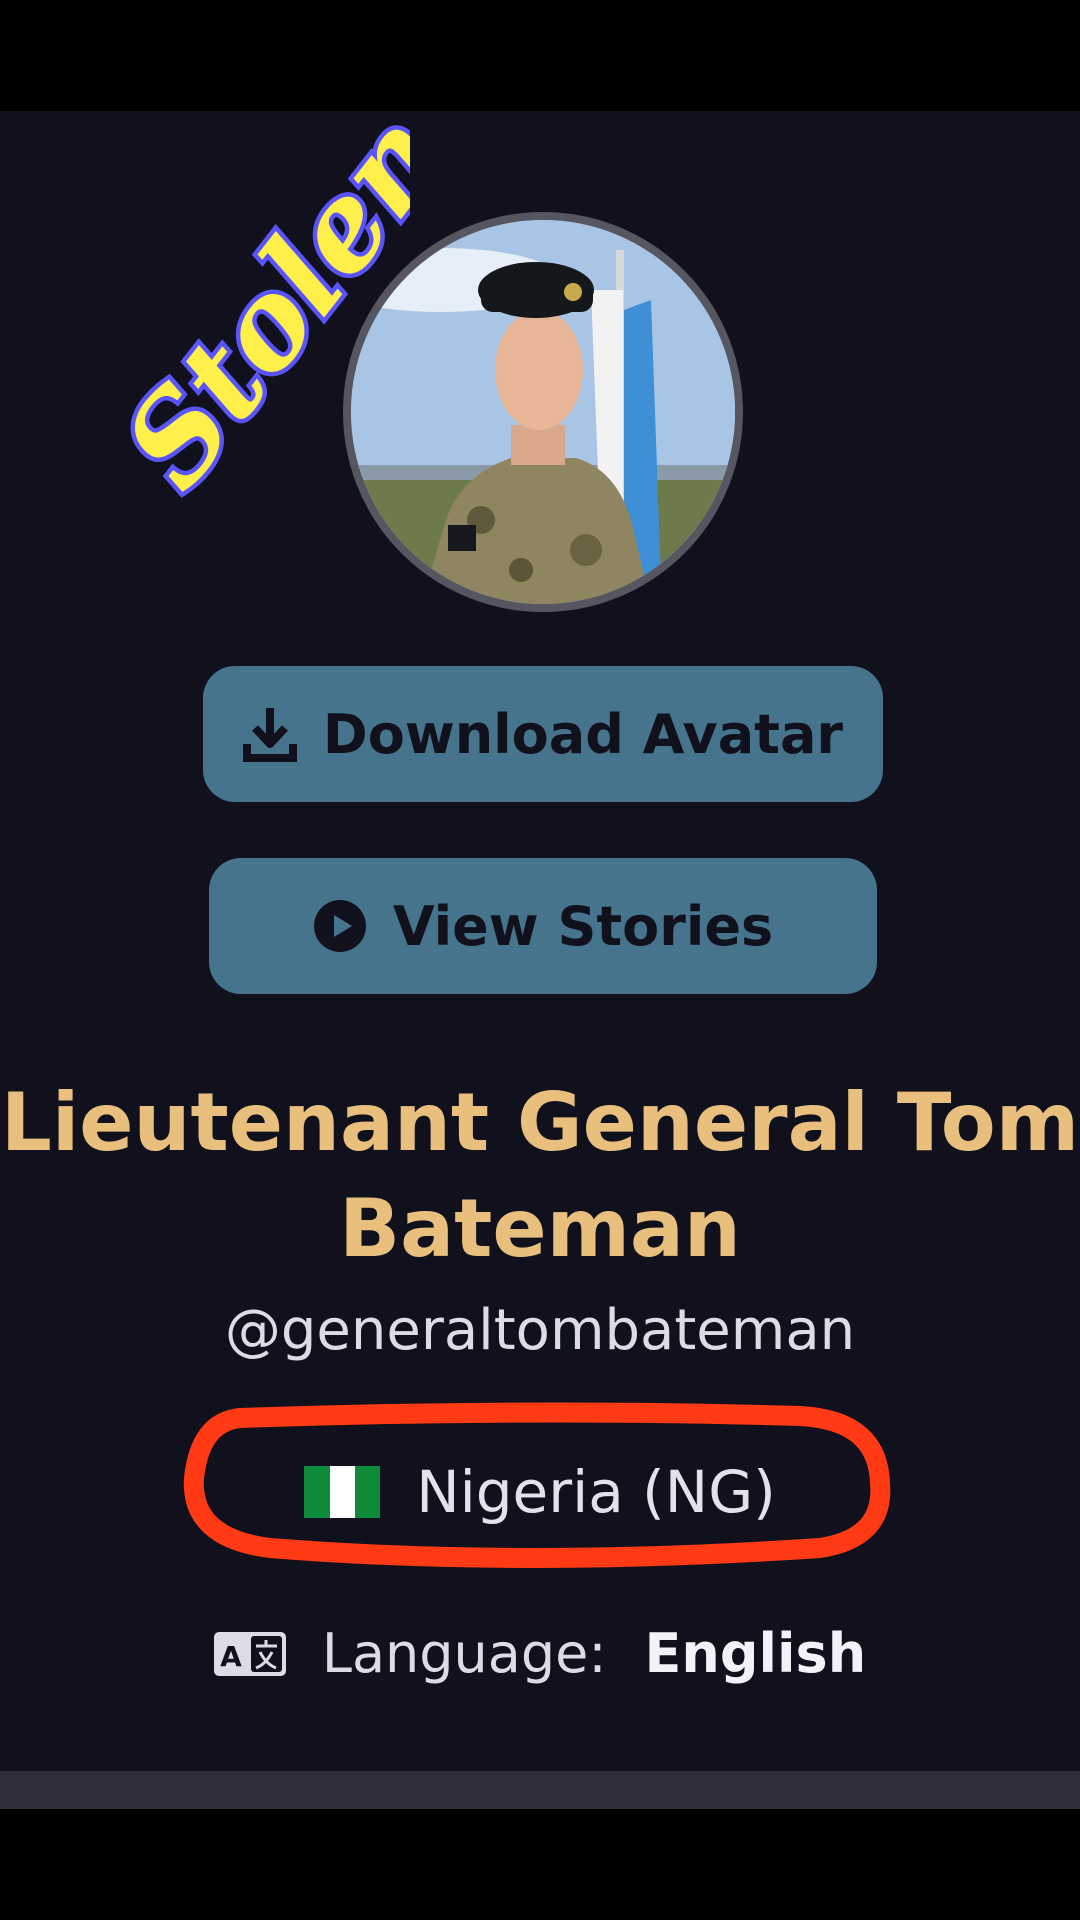 Image resolution: width=1080 pixels, height=1920 pixels. I want to click on download-avatar-button: Download Avatar, so click(543, 734).